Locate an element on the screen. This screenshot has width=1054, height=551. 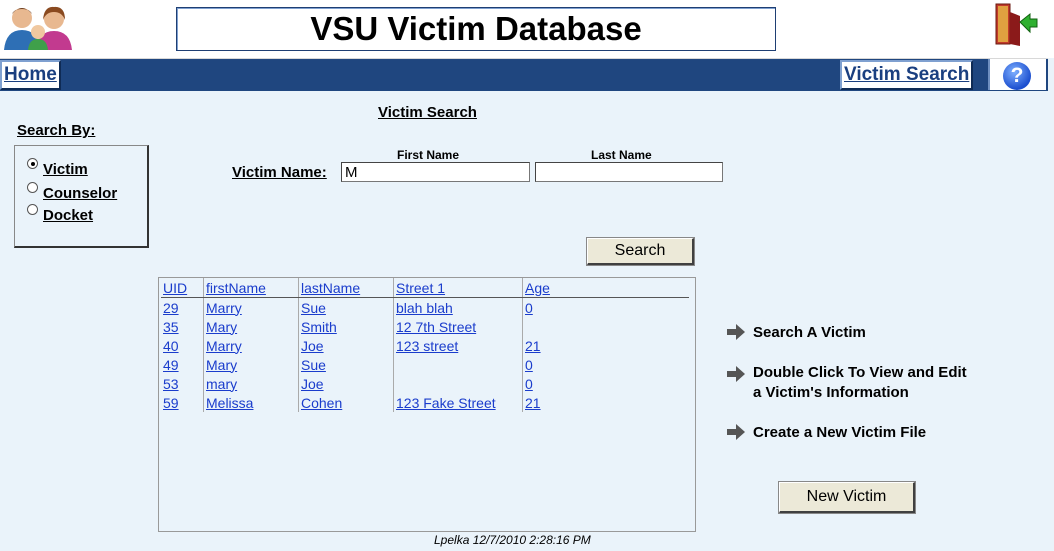
cell-uid: 59 is located at coordinates (182, 402).